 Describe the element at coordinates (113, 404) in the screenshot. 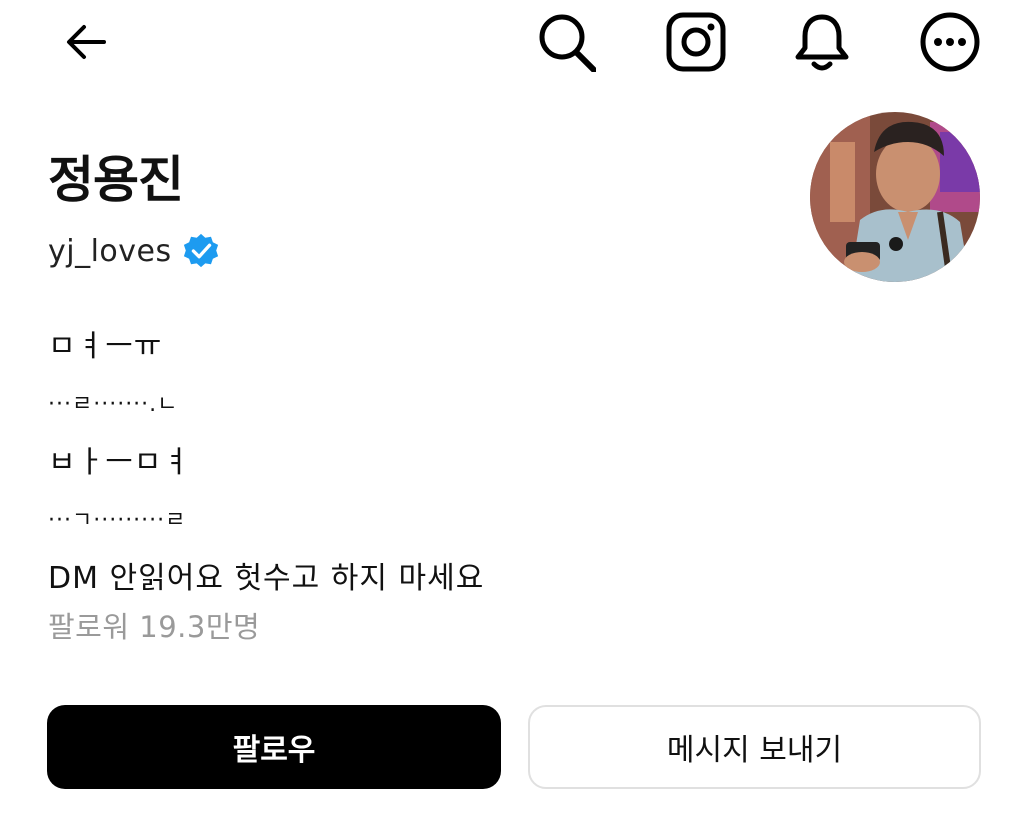

I see `bio-line: ···ㄹ·······.ㄴ` at that location.